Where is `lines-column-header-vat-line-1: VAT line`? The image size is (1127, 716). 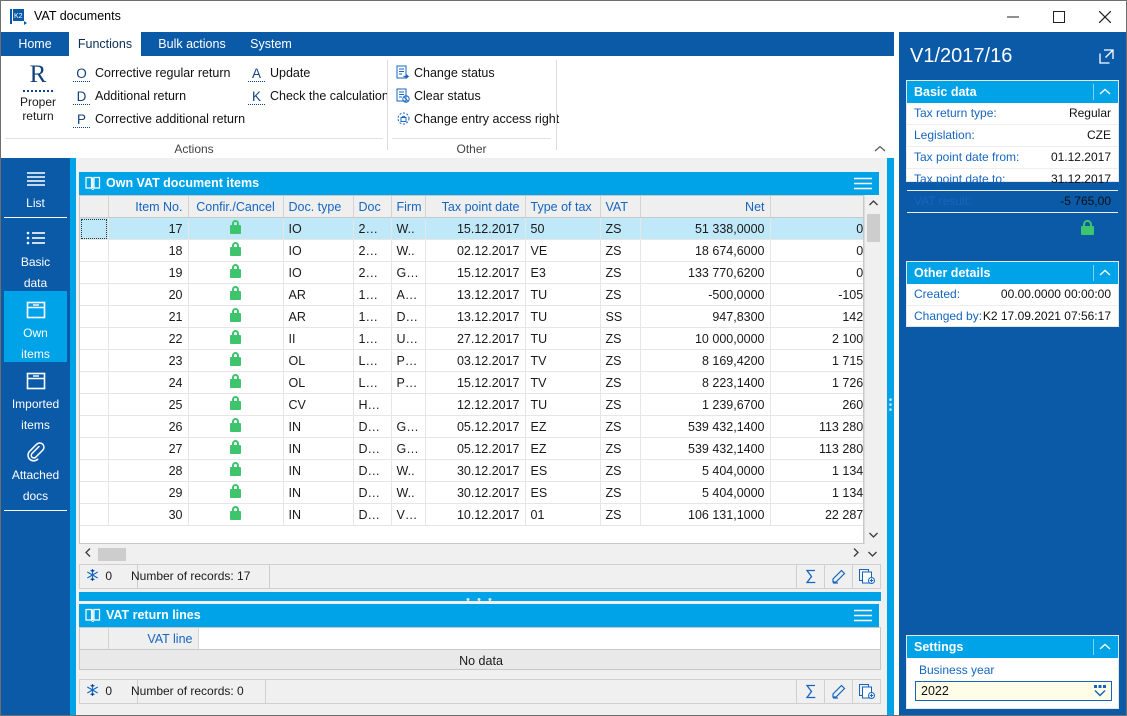 lines-column-header-vat-line-1: VAT line is located at coordinates (153, 639).